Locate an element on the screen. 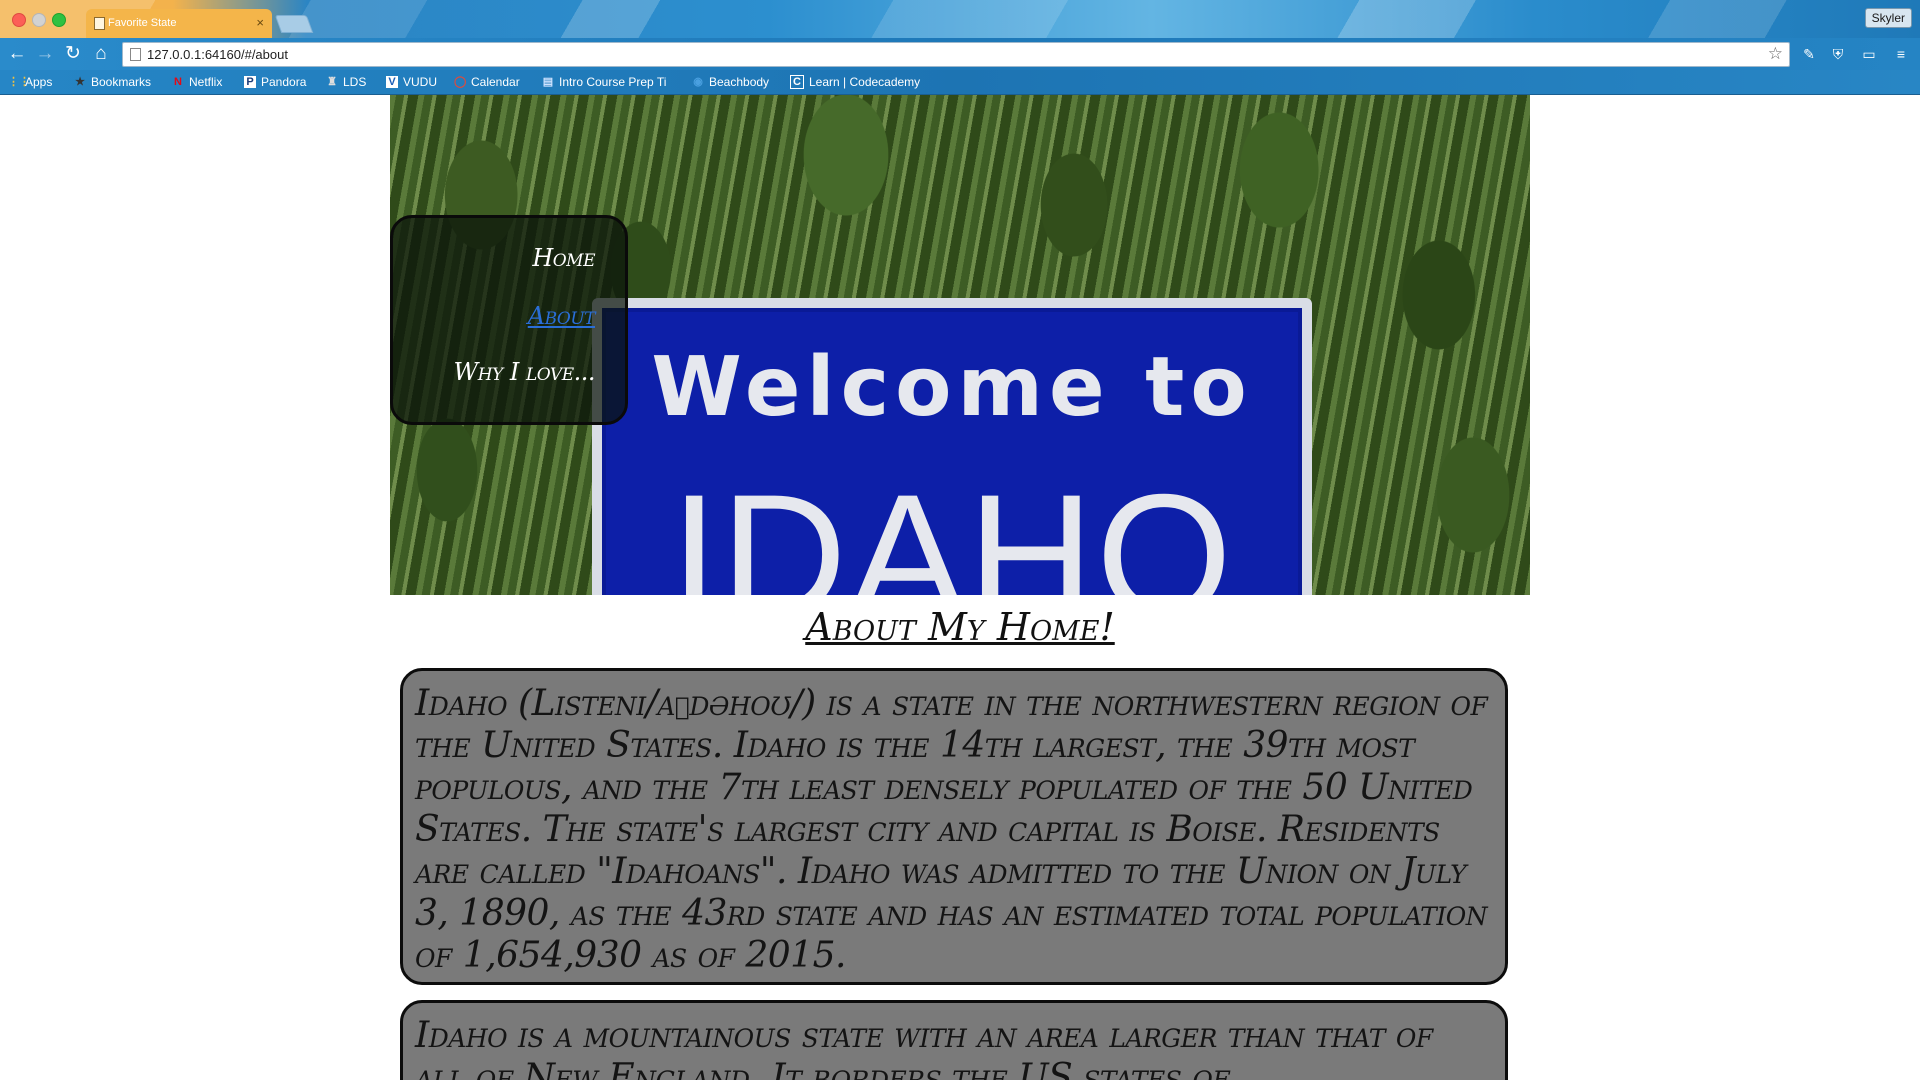  bookmark-lds: ♜ LDS is located at coordinates (346, 82).